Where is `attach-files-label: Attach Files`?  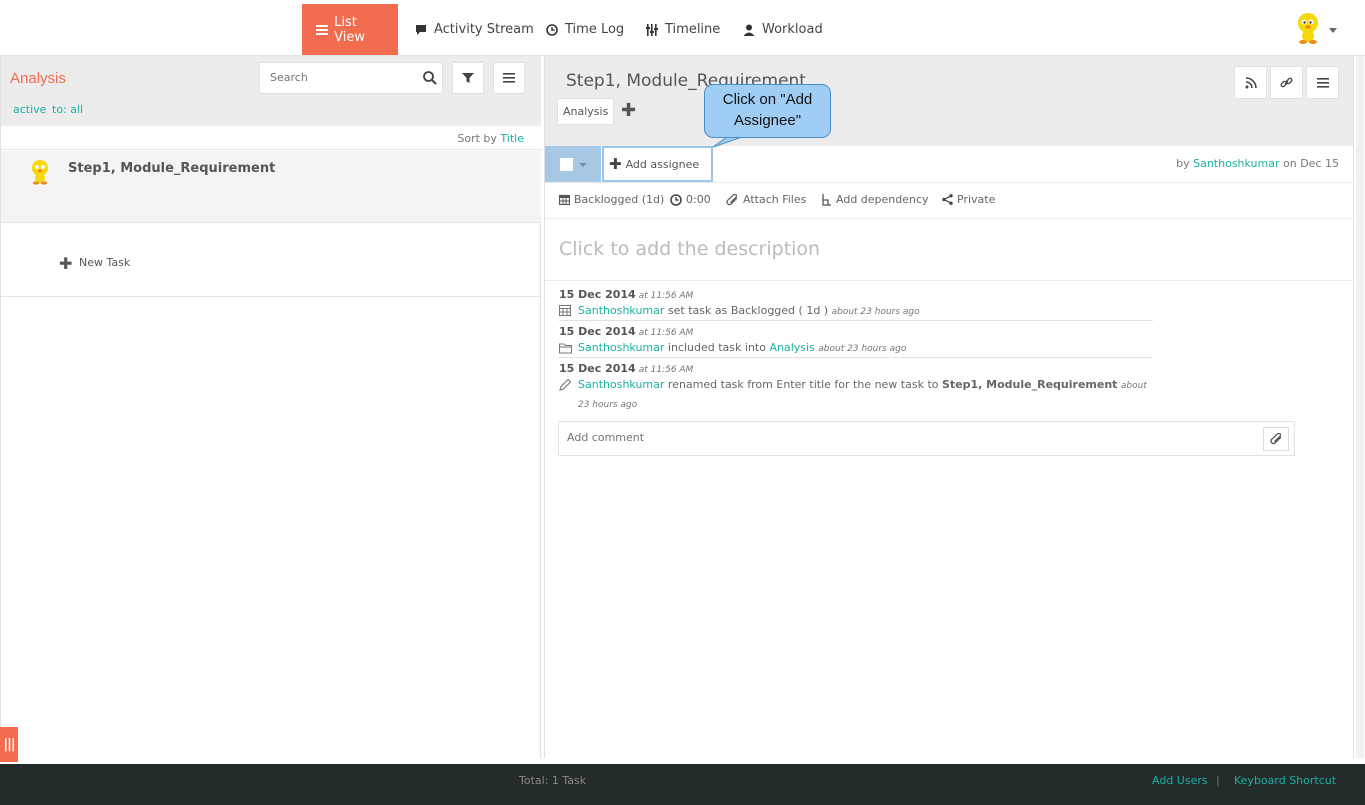
attach-files-label: Attach Files is located at coordinates (775, 199).